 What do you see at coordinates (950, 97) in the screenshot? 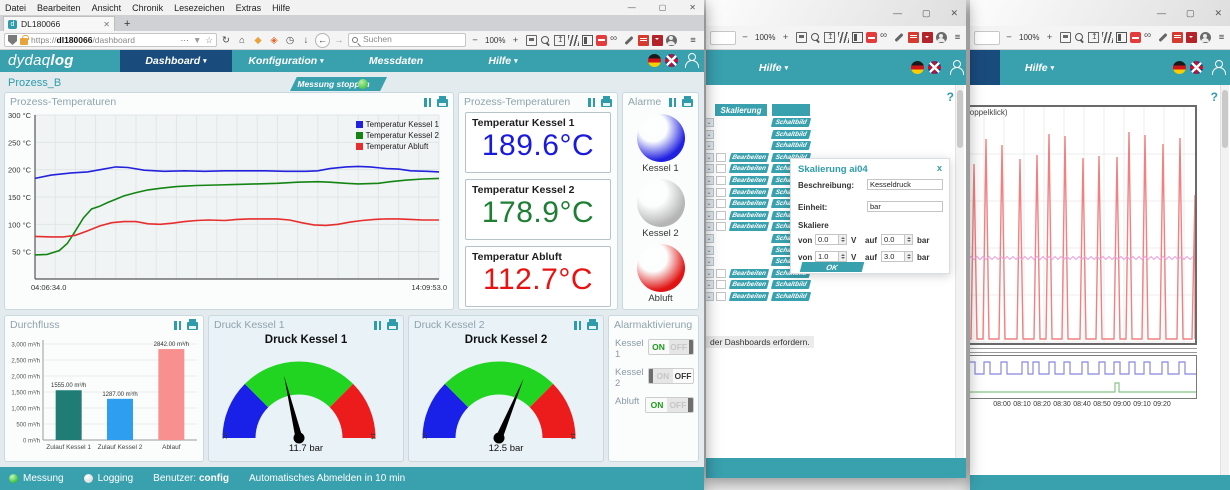
I see `help-icon: ?` at bounding box center [950, 97].